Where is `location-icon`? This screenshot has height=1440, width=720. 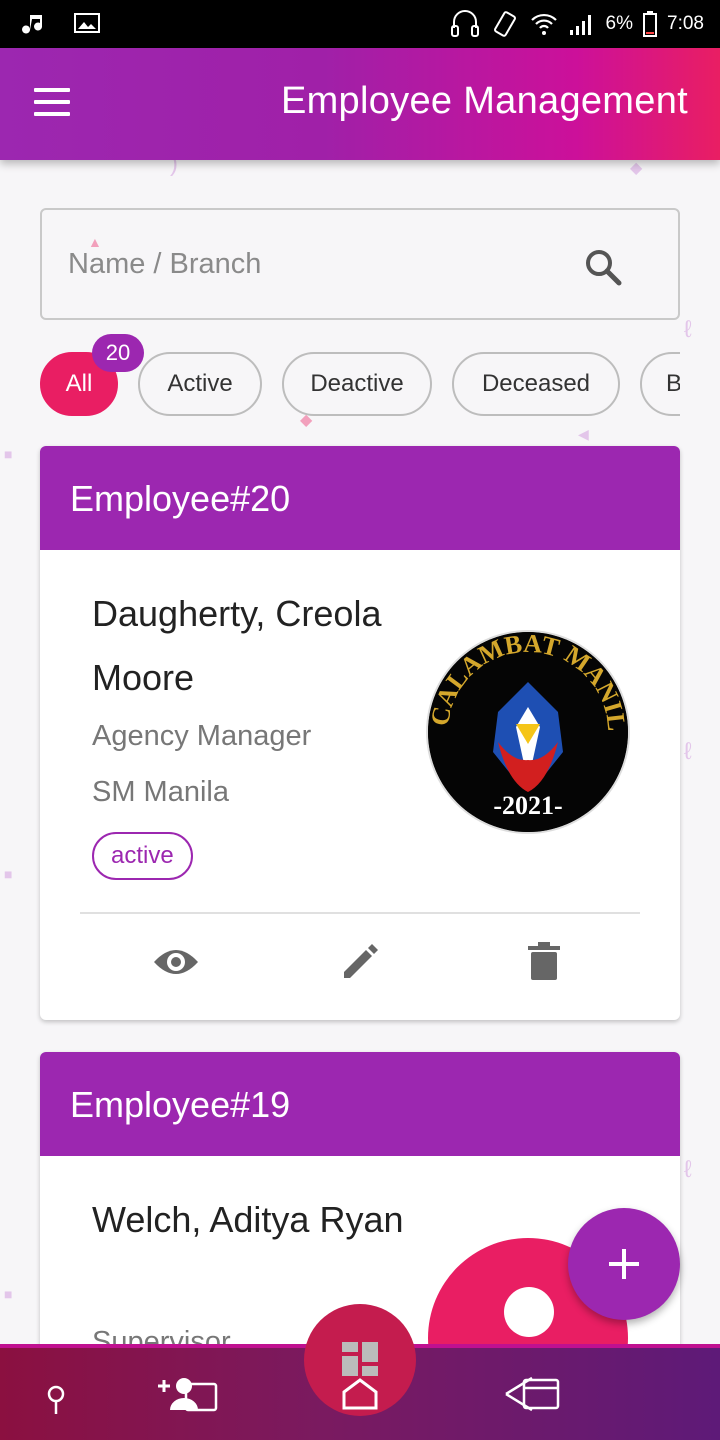
location-icon is located at coordinates (56, 1402).